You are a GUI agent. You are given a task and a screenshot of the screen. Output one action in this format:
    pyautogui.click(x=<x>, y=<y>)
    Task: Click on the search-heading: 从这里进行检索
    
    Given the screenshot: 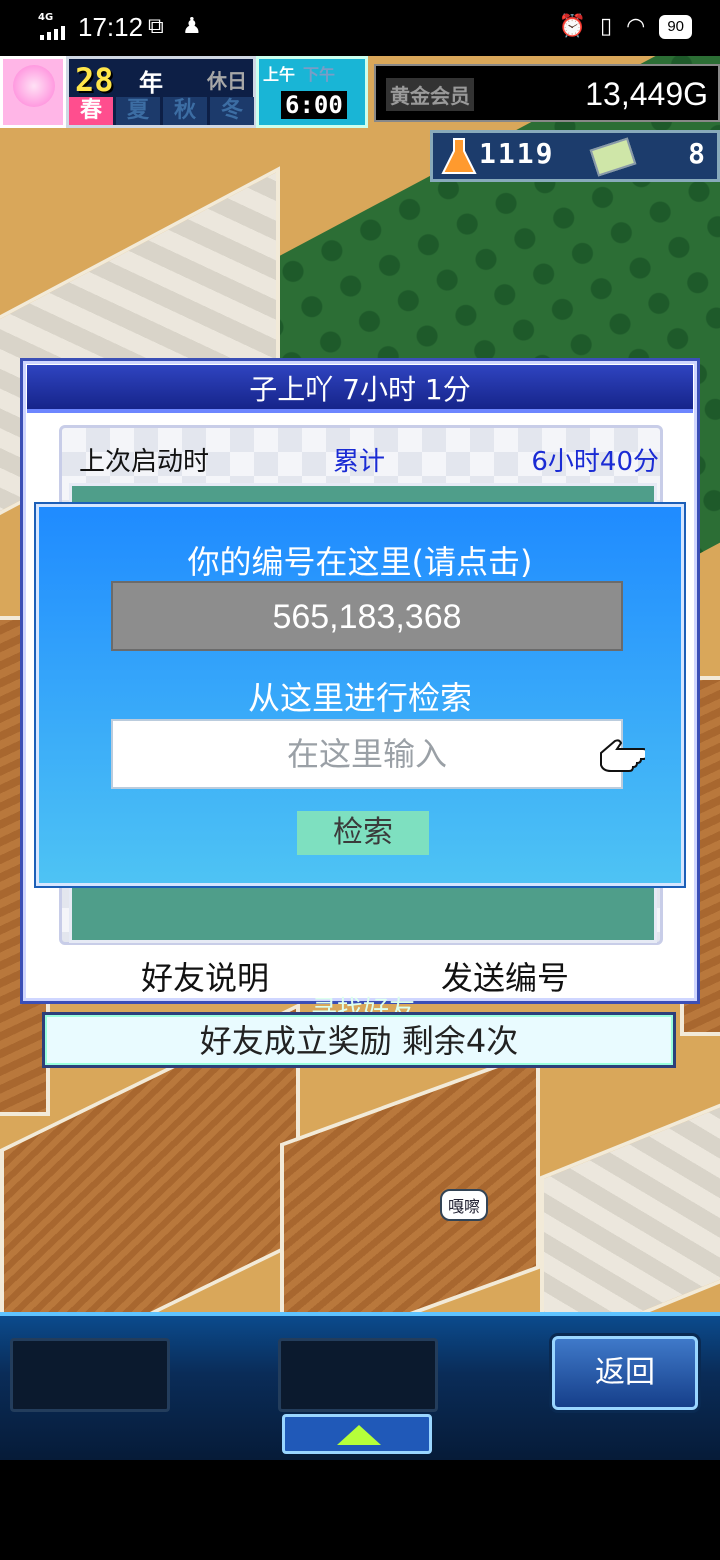 What is the action you would take?
    pyautogui.click(x=359, y=698)
    